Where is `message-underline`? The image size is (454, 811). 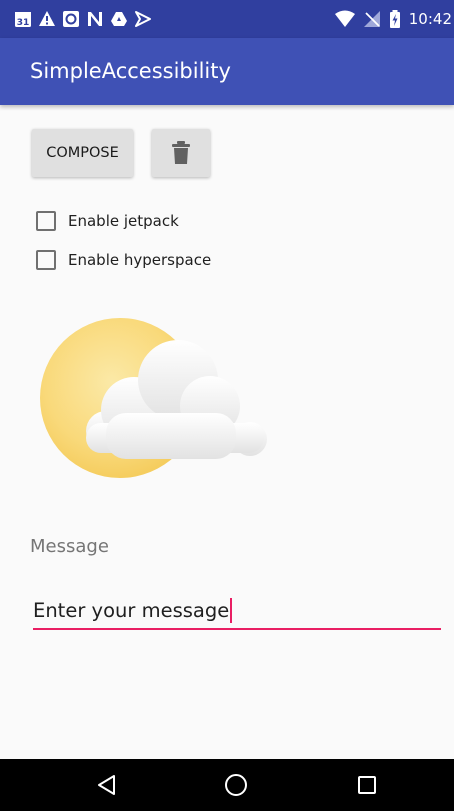 message-underline is located at coordinates (237, 629).